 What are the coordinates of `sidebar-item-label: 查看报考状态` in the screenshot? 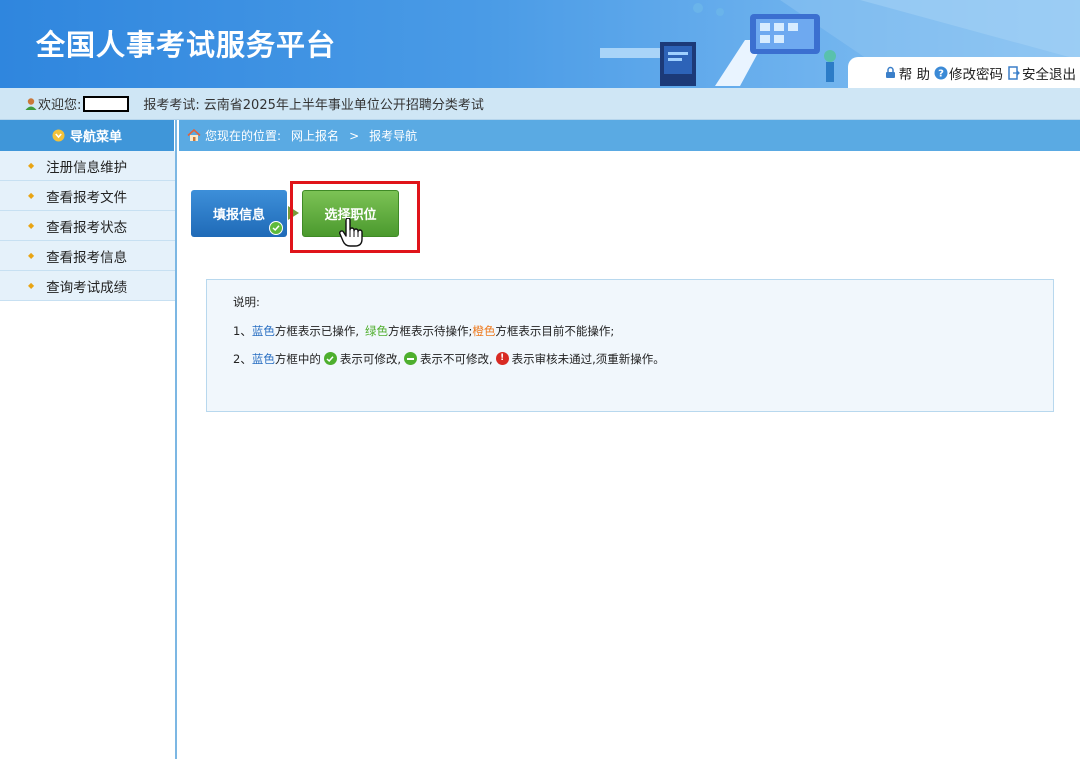 It's located at (87, 227).